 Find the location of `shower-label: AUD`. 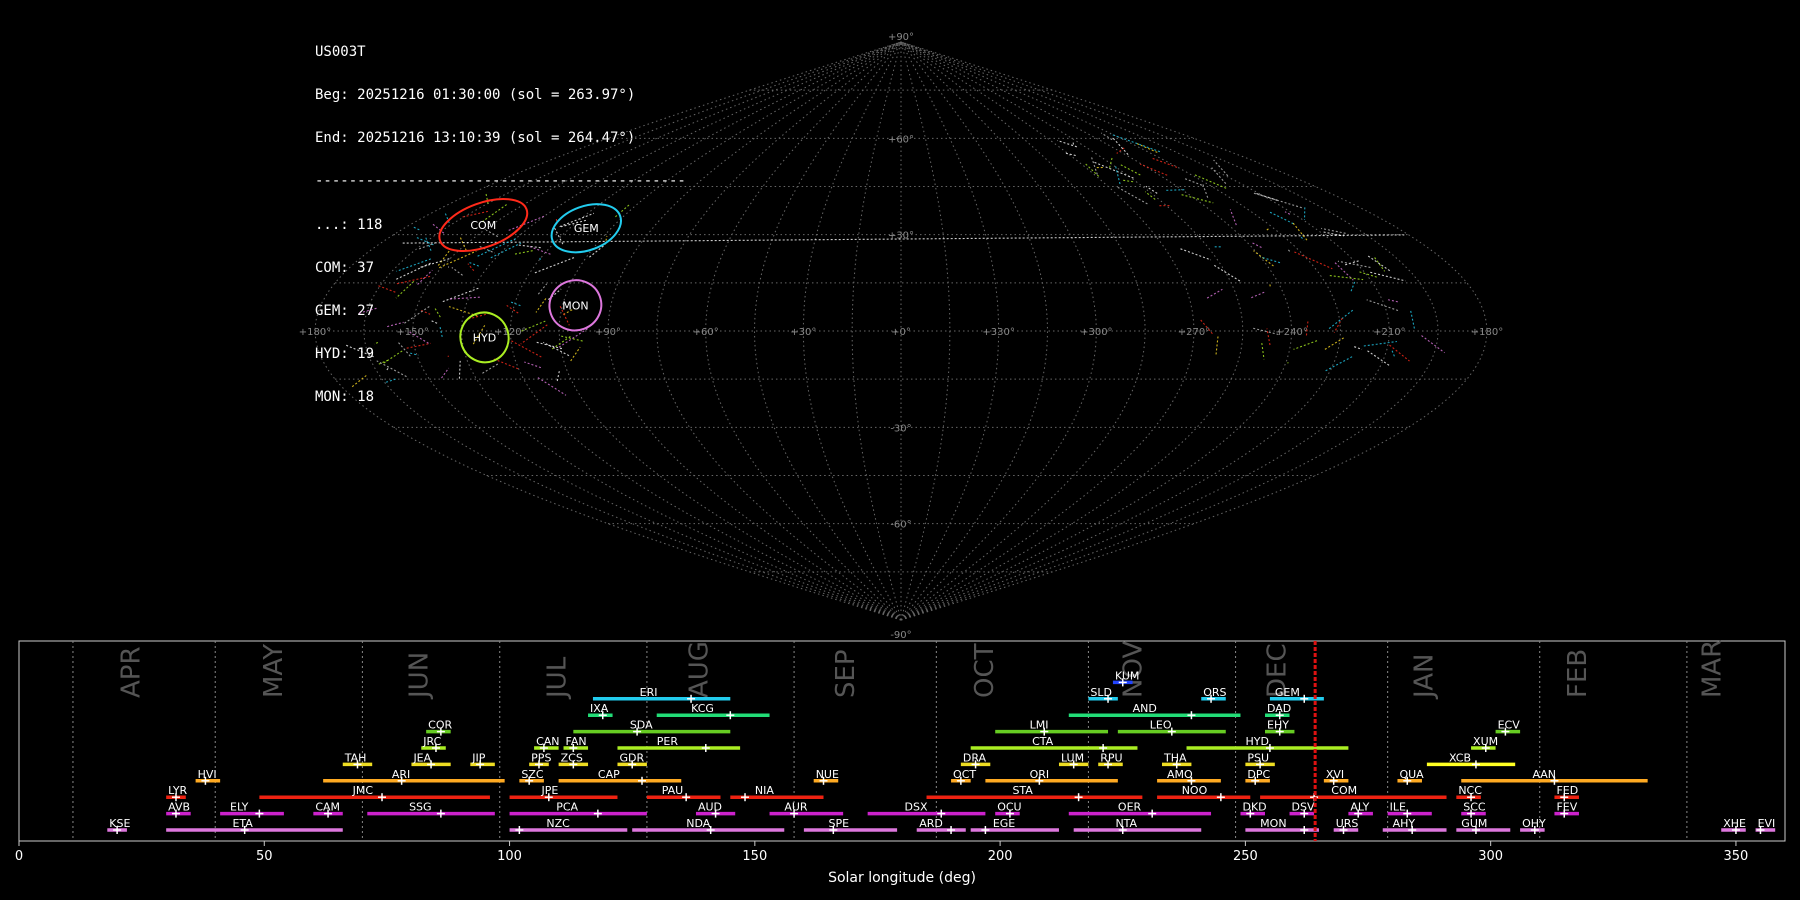

shower-label: AUD is located at coordinates (710, 807).